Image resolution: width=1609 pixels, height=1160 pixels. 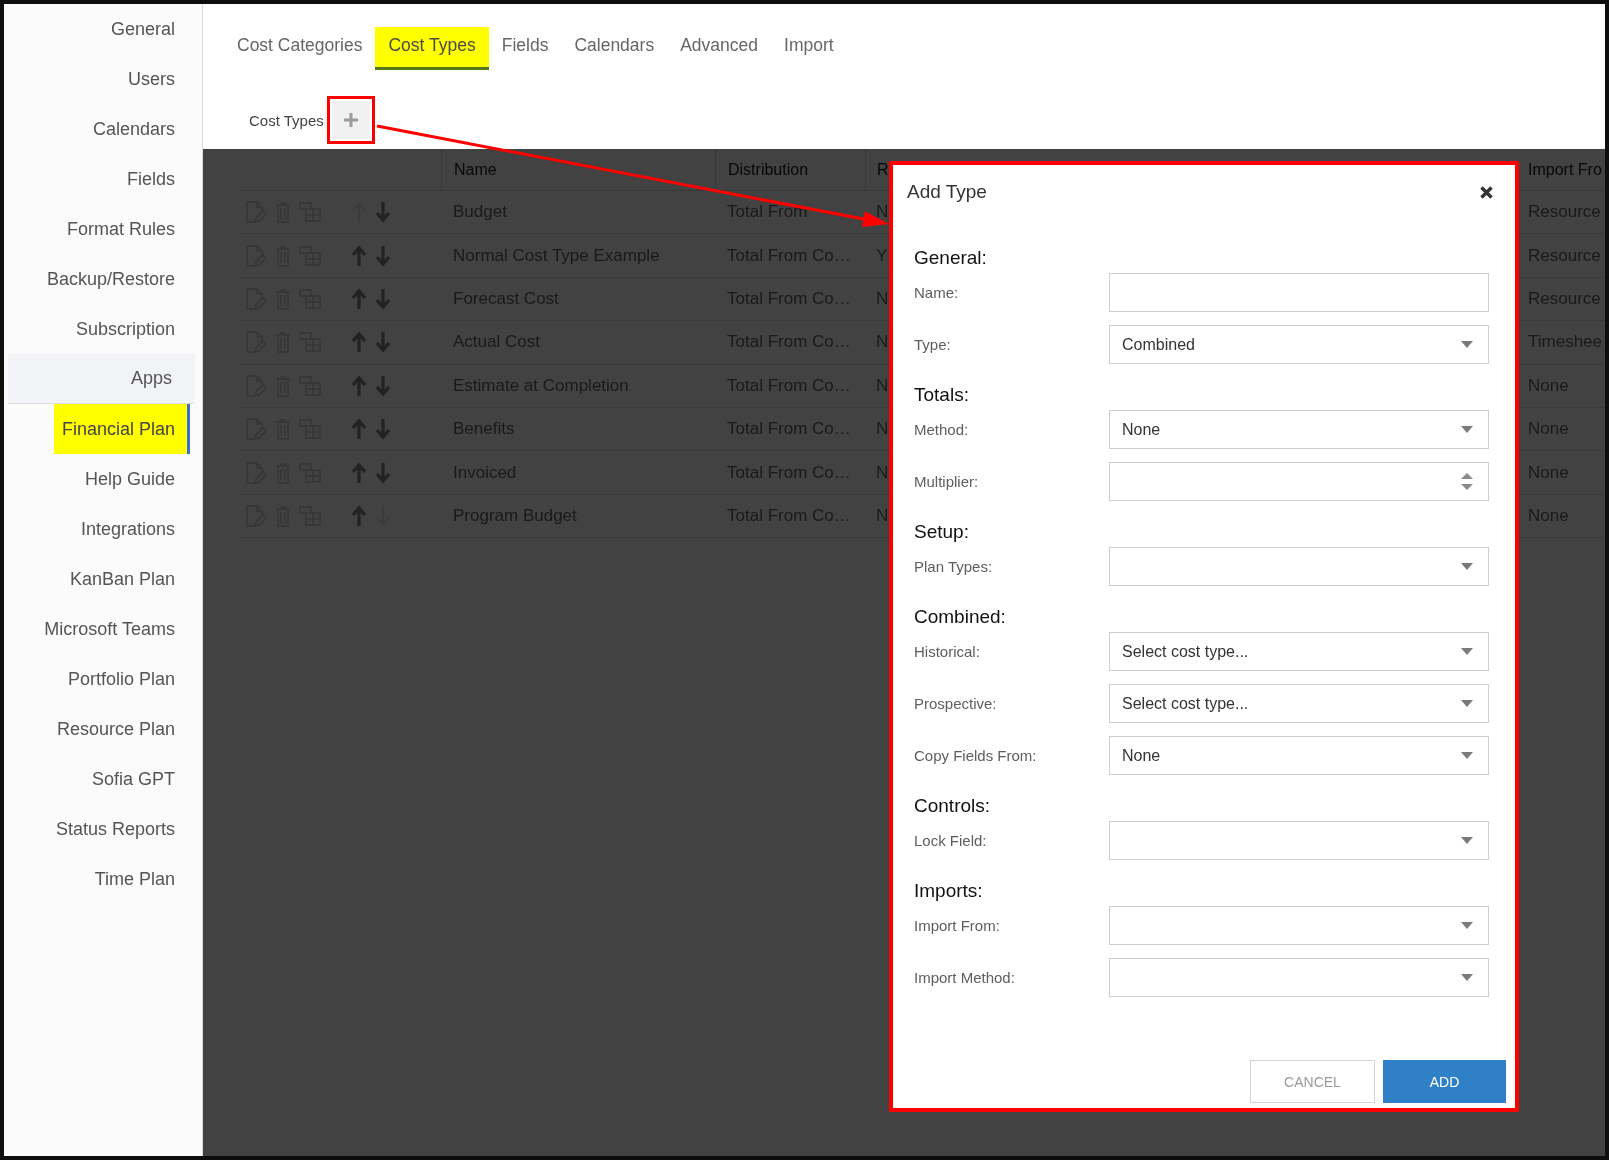 I want to click on column-header: Name, so click(x=578, y=169).